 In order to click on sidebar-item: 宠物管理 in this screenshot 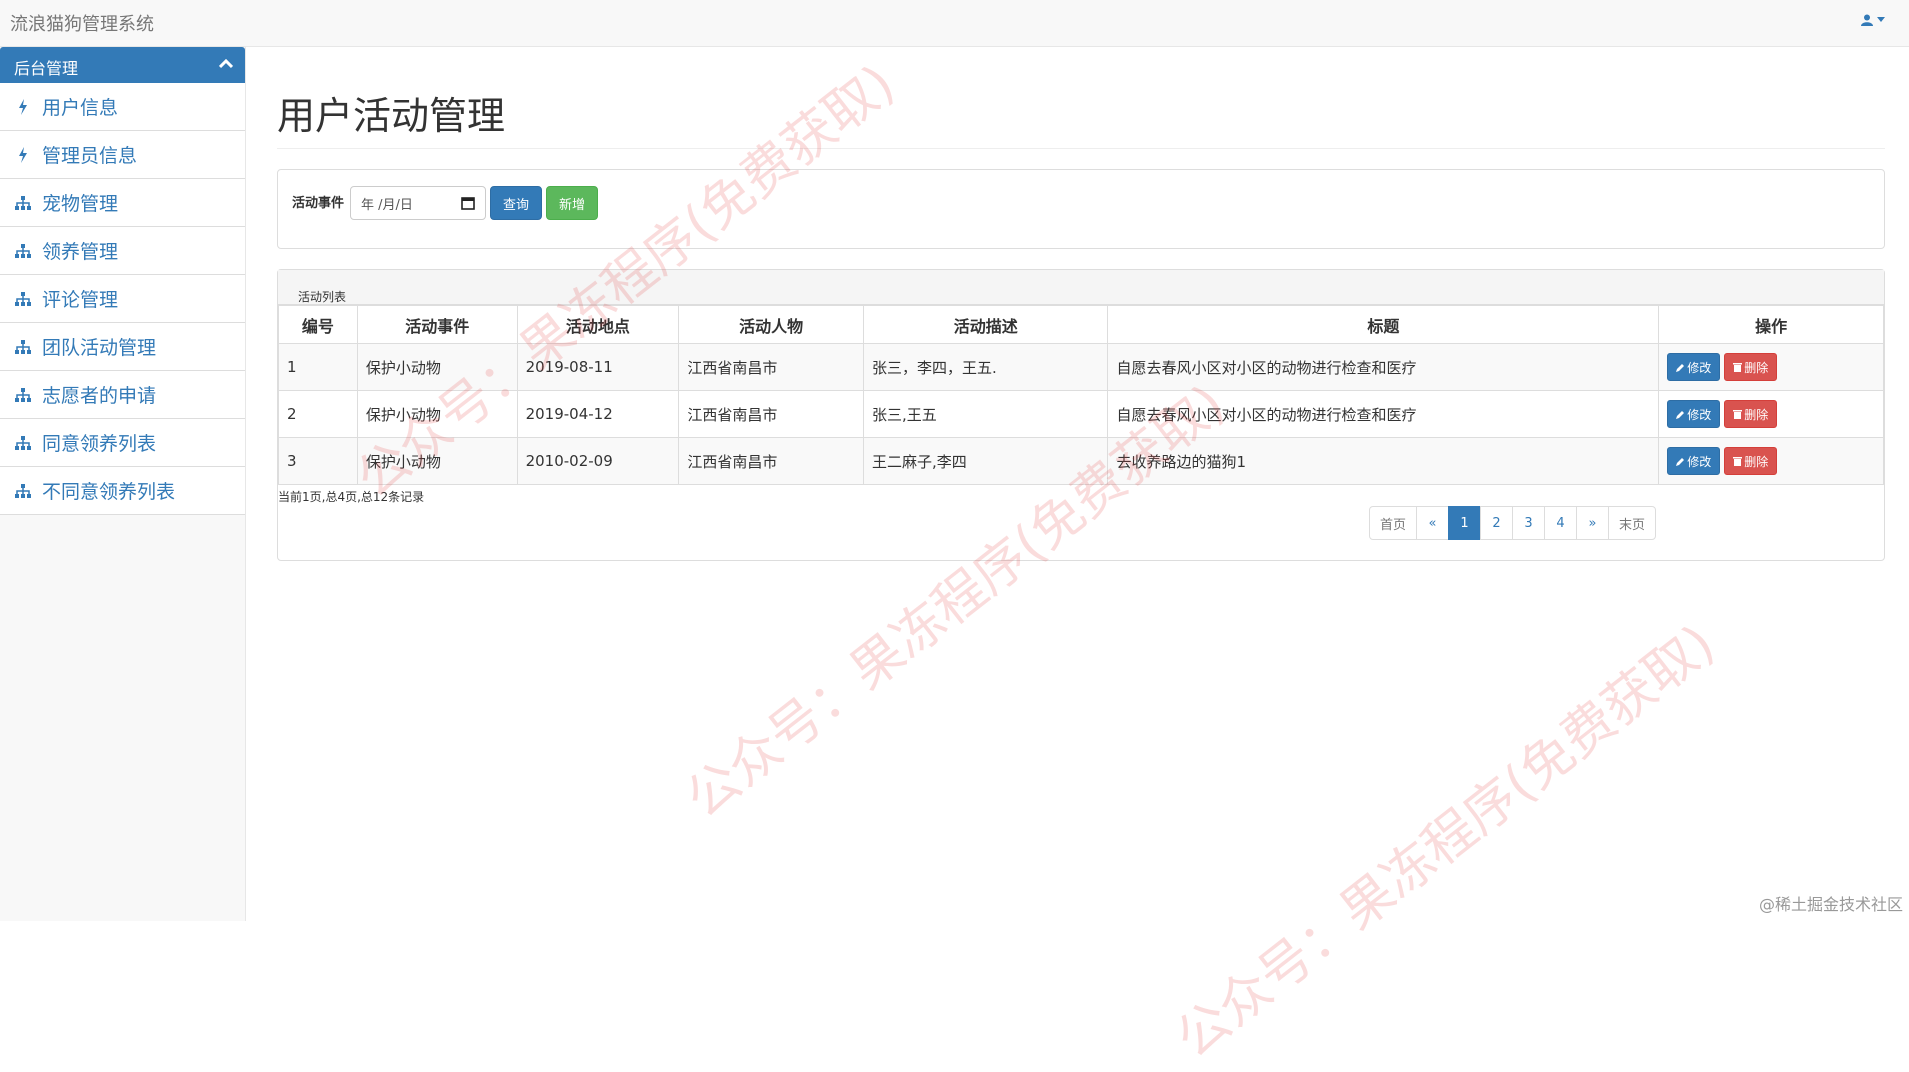, I will do `click(122, 203)`.